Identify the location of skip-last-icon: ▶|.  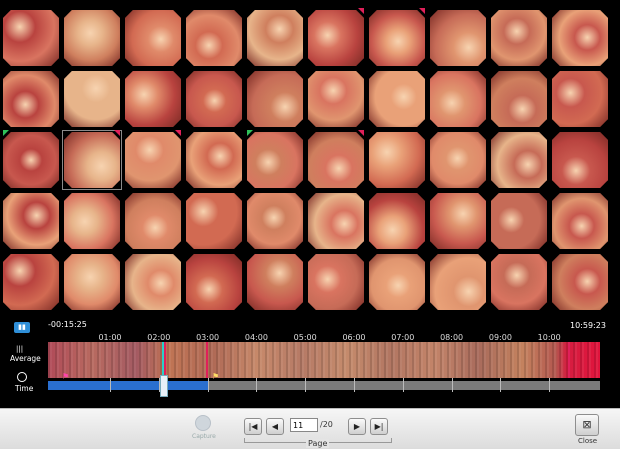
(379, 426).